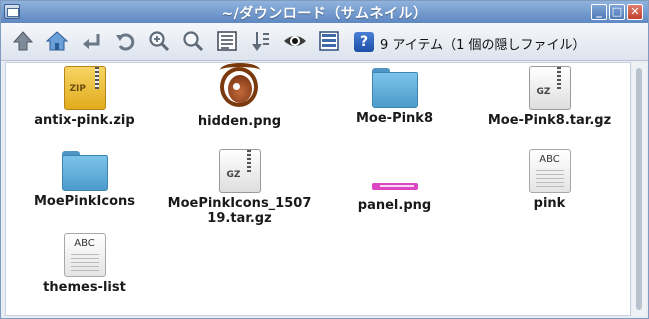 The image size is (649, 319). I want to click on window-title: ~/ダウンロード（サムネイル）, so click(324, 14).